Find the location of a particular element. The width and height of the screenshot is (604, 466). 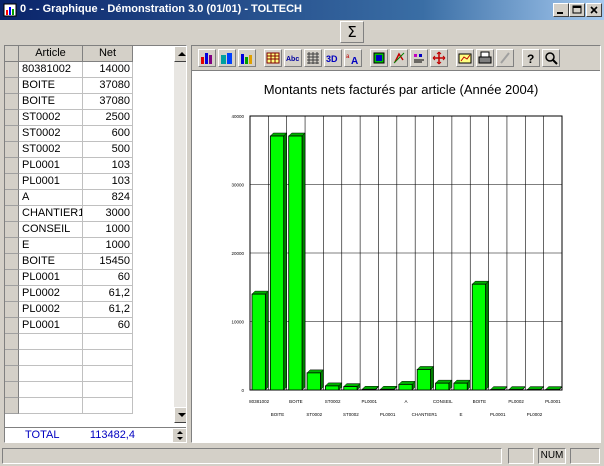

maximize-button is located at coordinates (577, 10).